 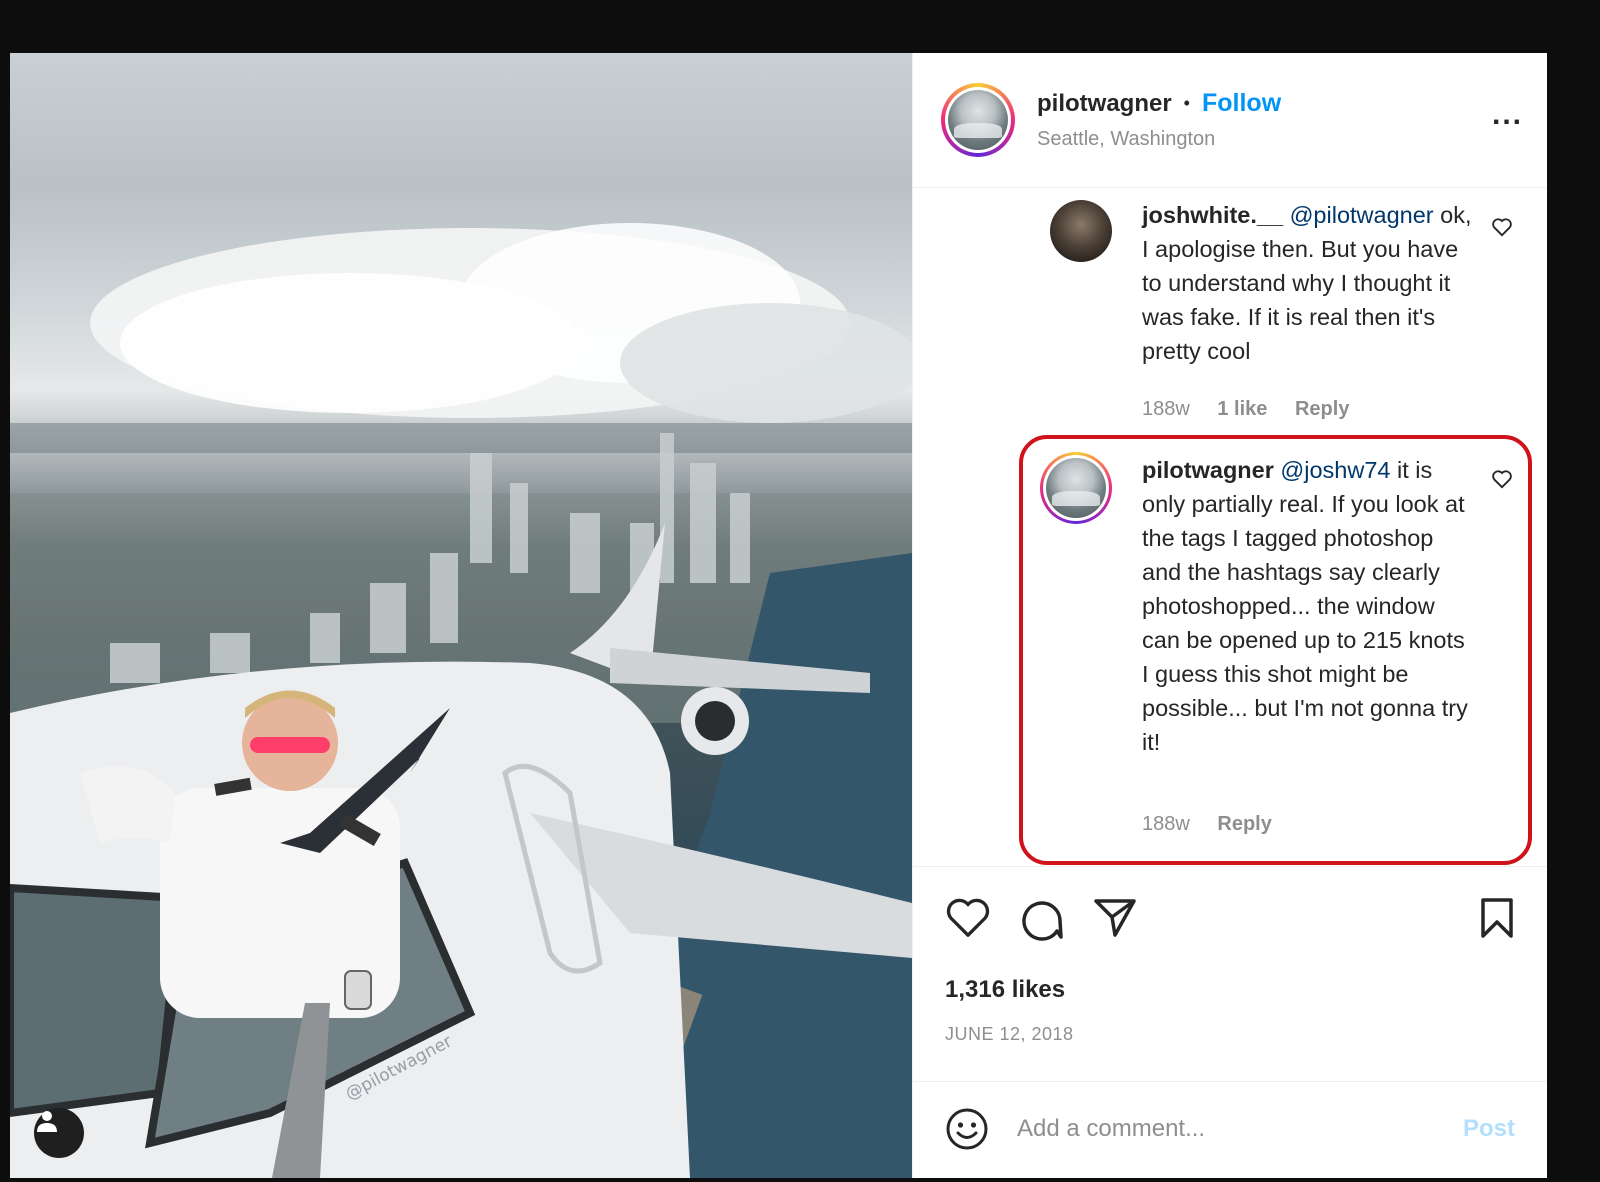 I want to click on commenter-username: joshwhite.__, so click(x=1212, y=215).